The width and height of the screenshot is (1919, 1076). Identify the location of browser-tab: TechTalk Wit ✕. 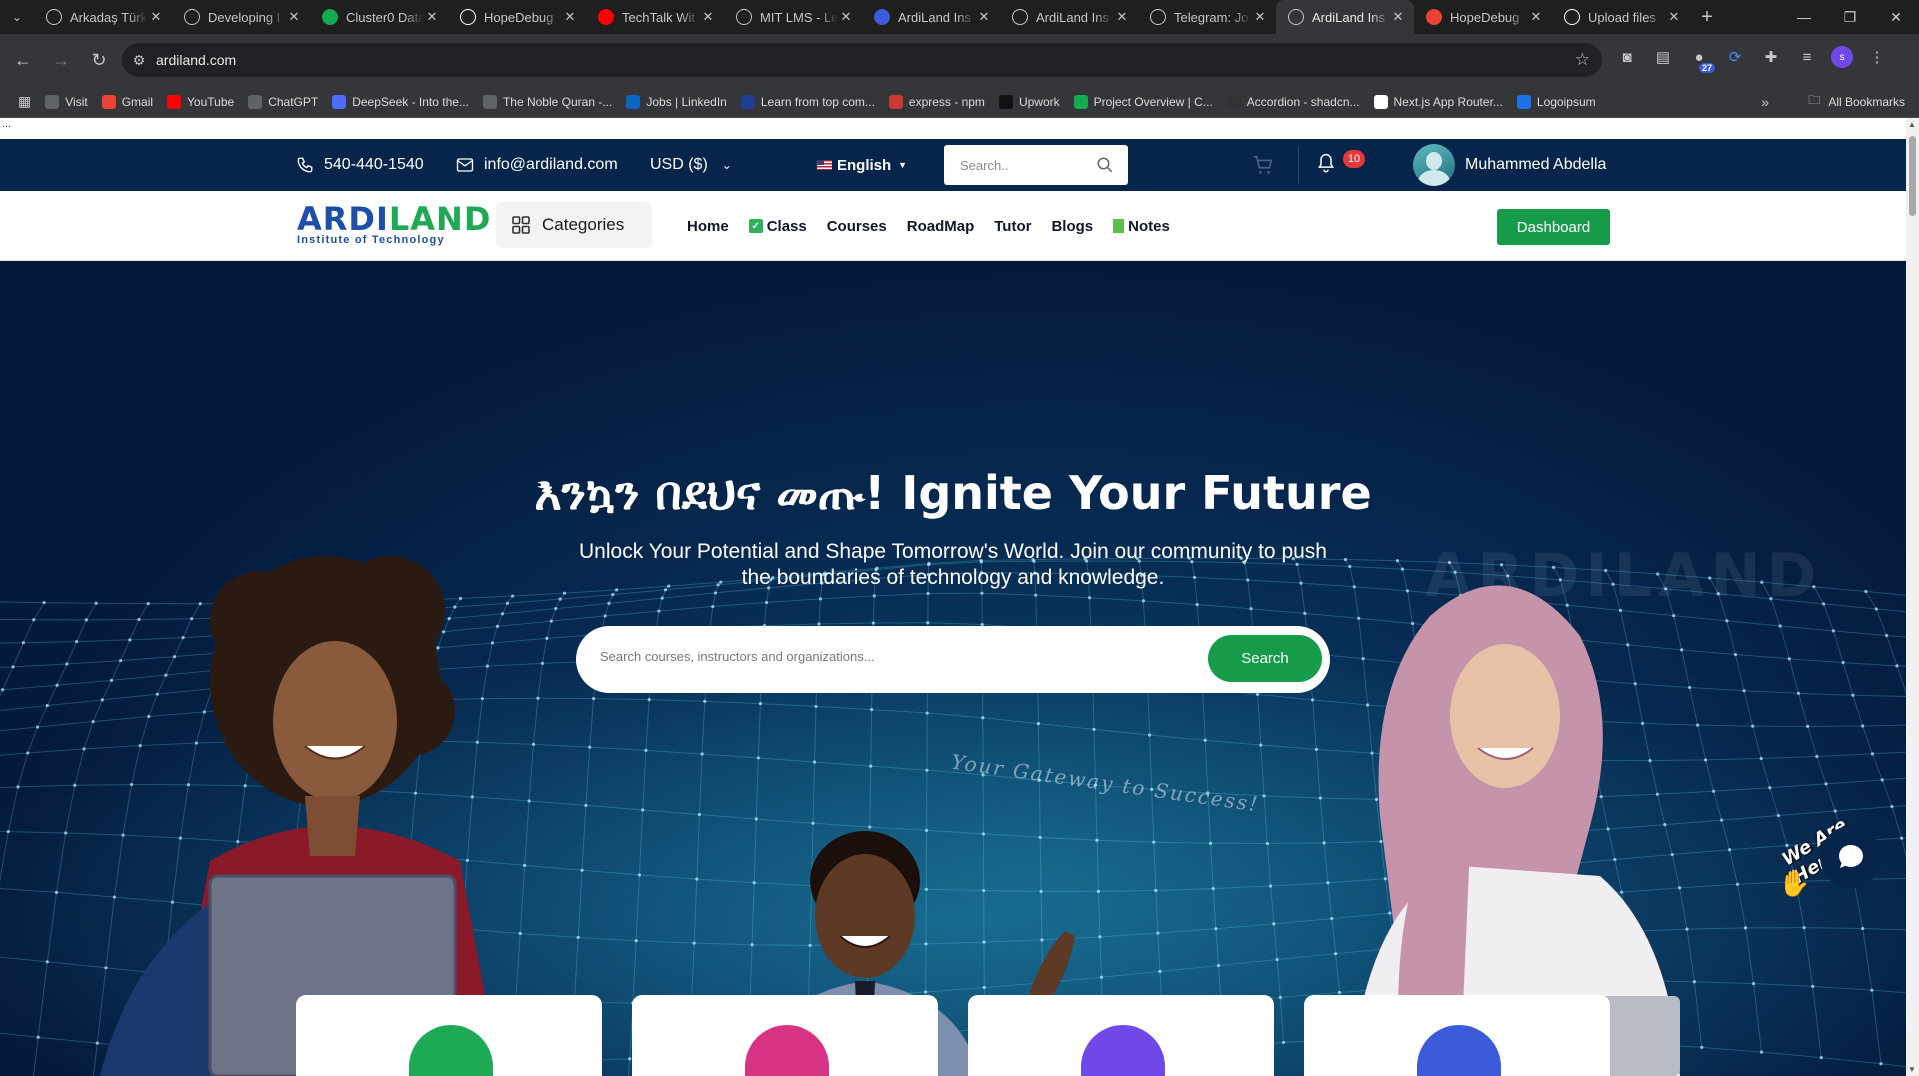
(655, 17).